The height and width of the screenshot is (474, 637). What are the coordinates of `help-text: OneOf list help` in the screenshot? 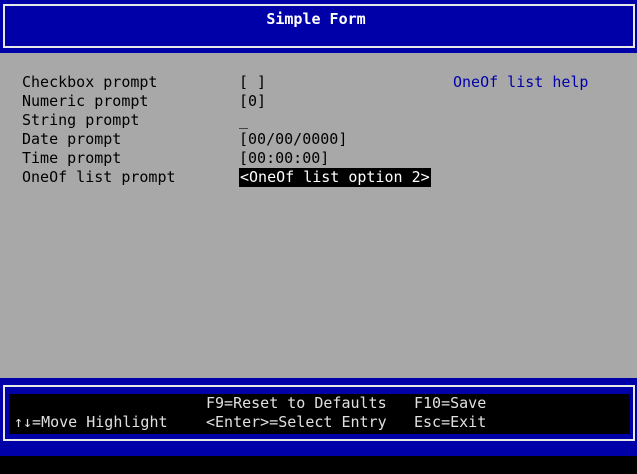 It's located at (521, 82).